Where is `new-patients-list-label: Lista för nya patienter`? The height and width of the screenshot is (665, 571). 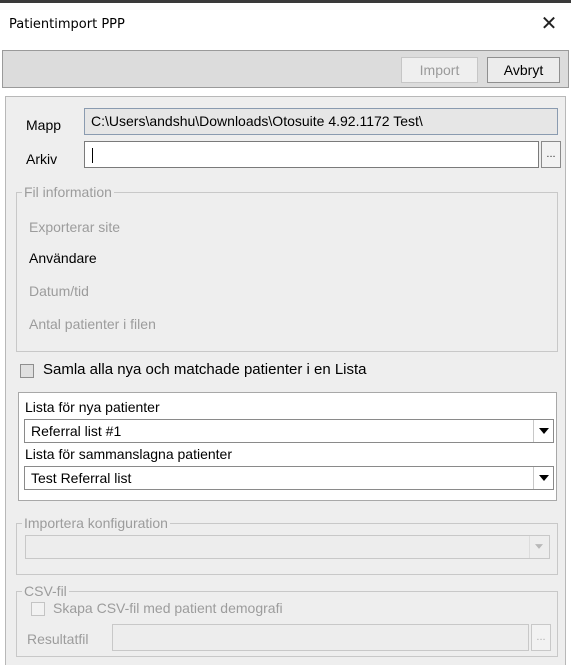
new-patients-list-label: Lista för nya patienter is located at coordinates (92, 407).